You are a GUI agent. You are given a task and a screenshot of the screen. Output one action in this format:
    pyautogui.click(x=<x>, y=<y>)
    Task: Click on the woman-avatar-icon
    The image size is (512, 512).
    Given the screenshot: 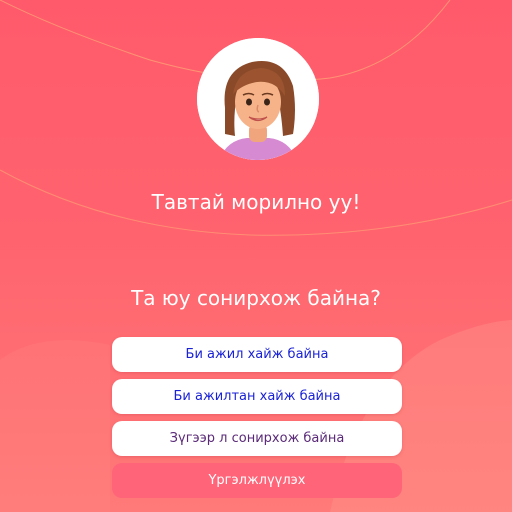 What is the action you would take?
    pyautogui.click(x=258, y=99)
    